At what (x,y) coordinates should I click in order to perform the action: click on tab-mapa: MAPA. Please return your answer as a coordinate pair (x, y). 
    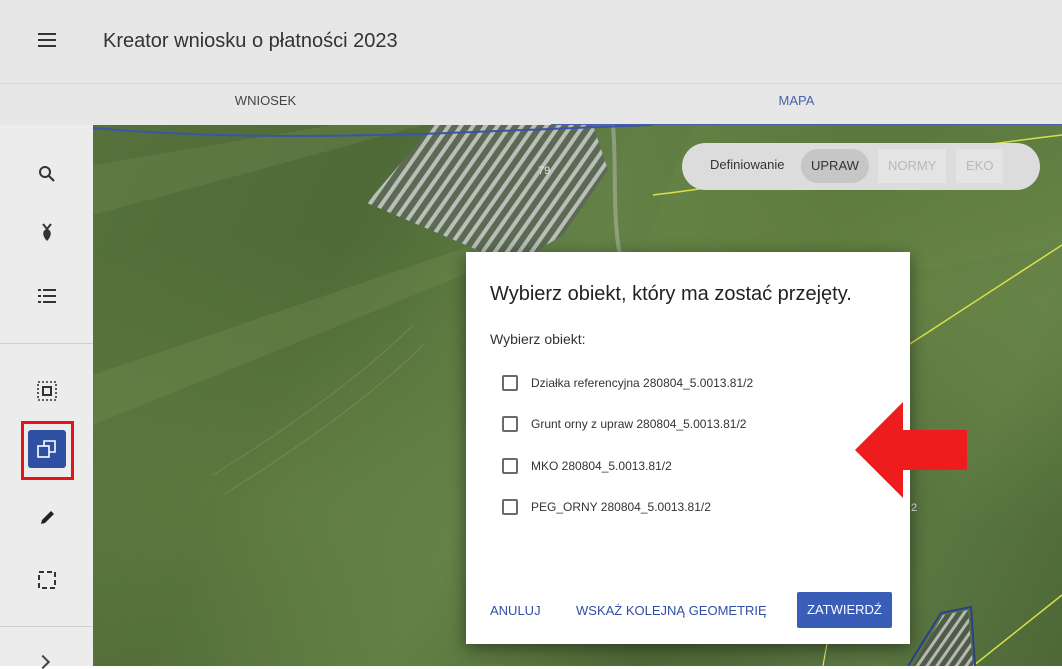
    Looking at the image, I should click on (796, 105).